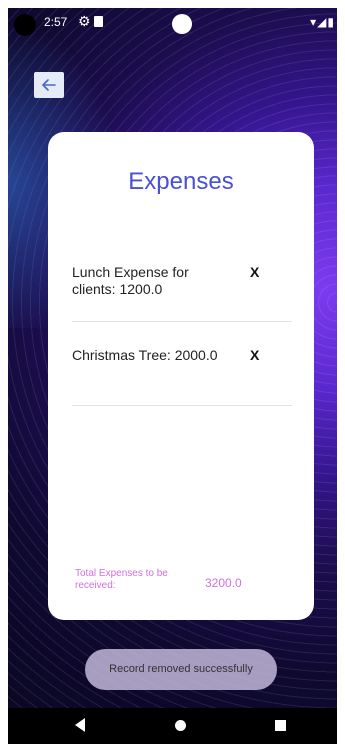 The height and width of the screenshot is (744, 345). I want to click on page-title: Expenses, so click(181, 181).